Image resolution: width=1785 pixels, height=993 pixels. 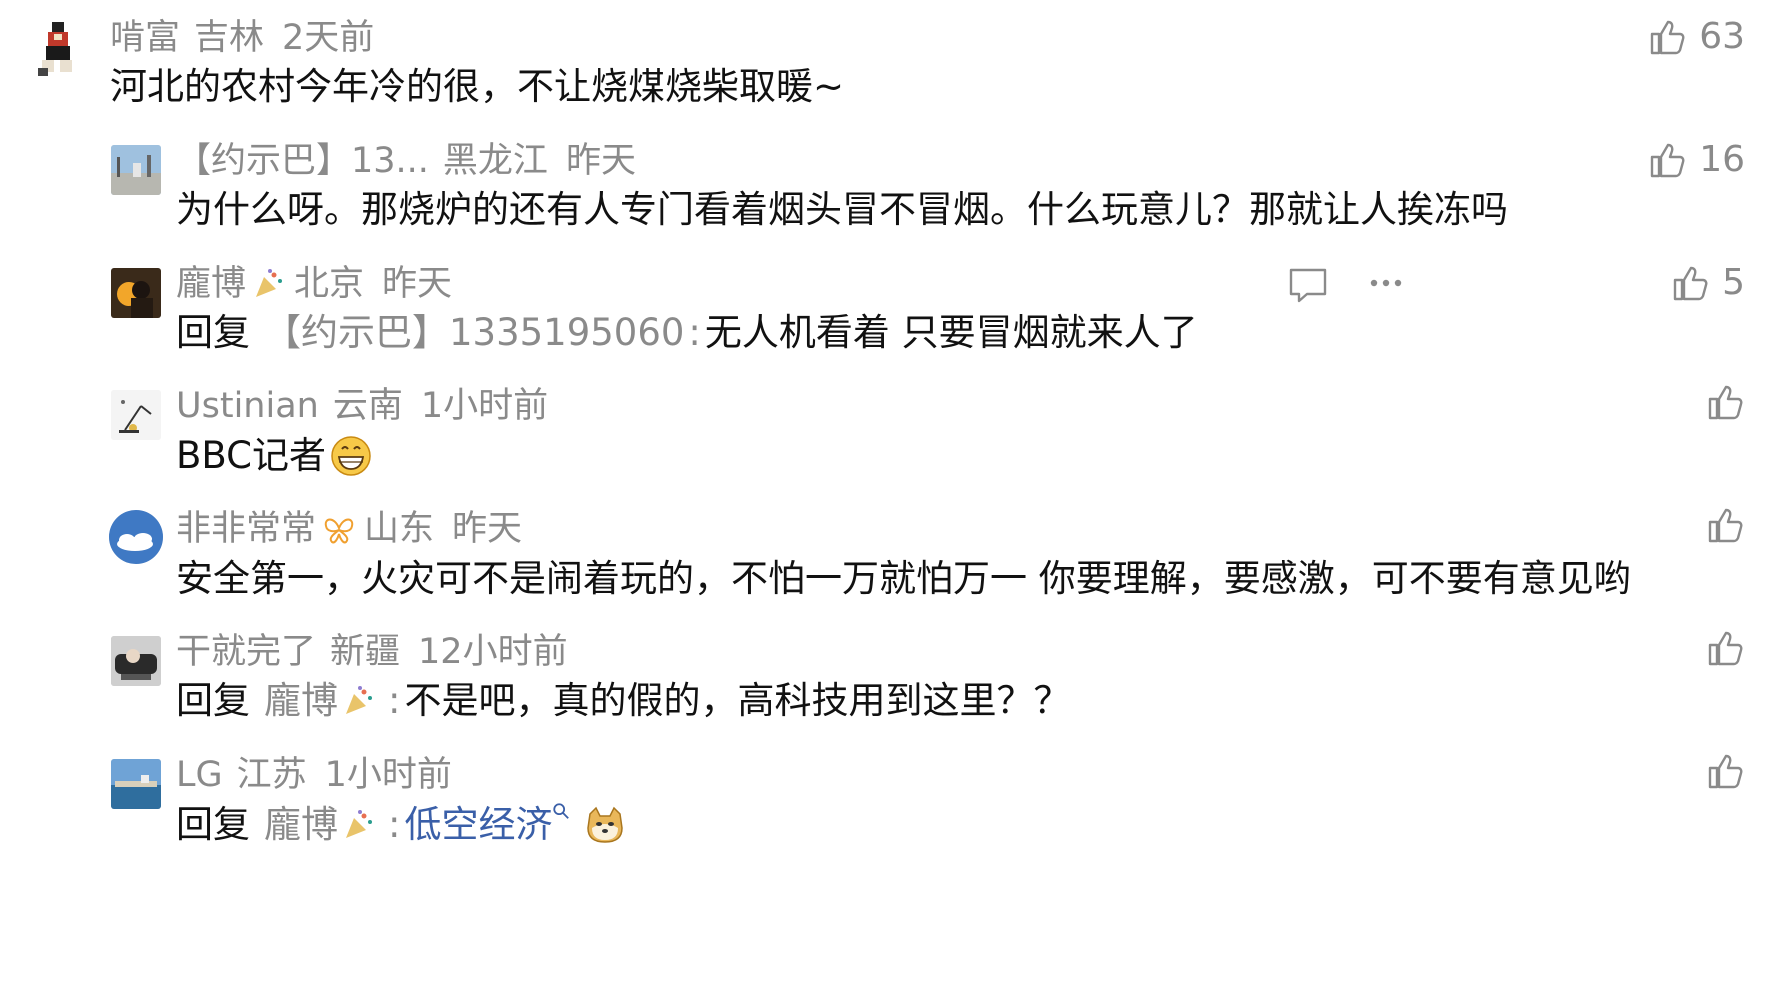 I want to click on username: 干就完了, so click(x=246, y=652).